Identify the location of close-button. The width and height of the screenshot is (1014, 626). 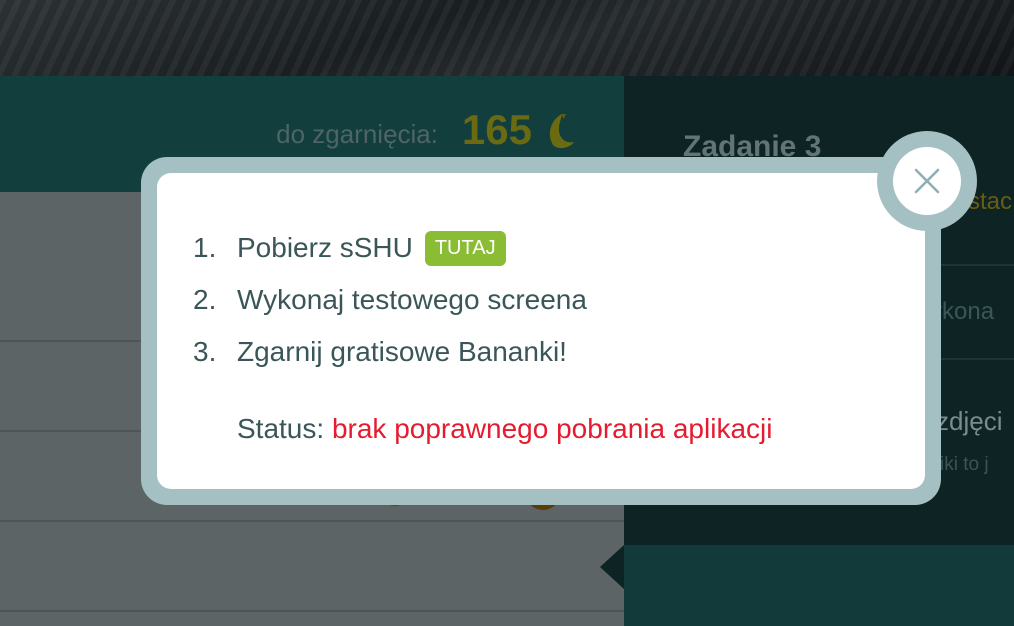
(927, 181).